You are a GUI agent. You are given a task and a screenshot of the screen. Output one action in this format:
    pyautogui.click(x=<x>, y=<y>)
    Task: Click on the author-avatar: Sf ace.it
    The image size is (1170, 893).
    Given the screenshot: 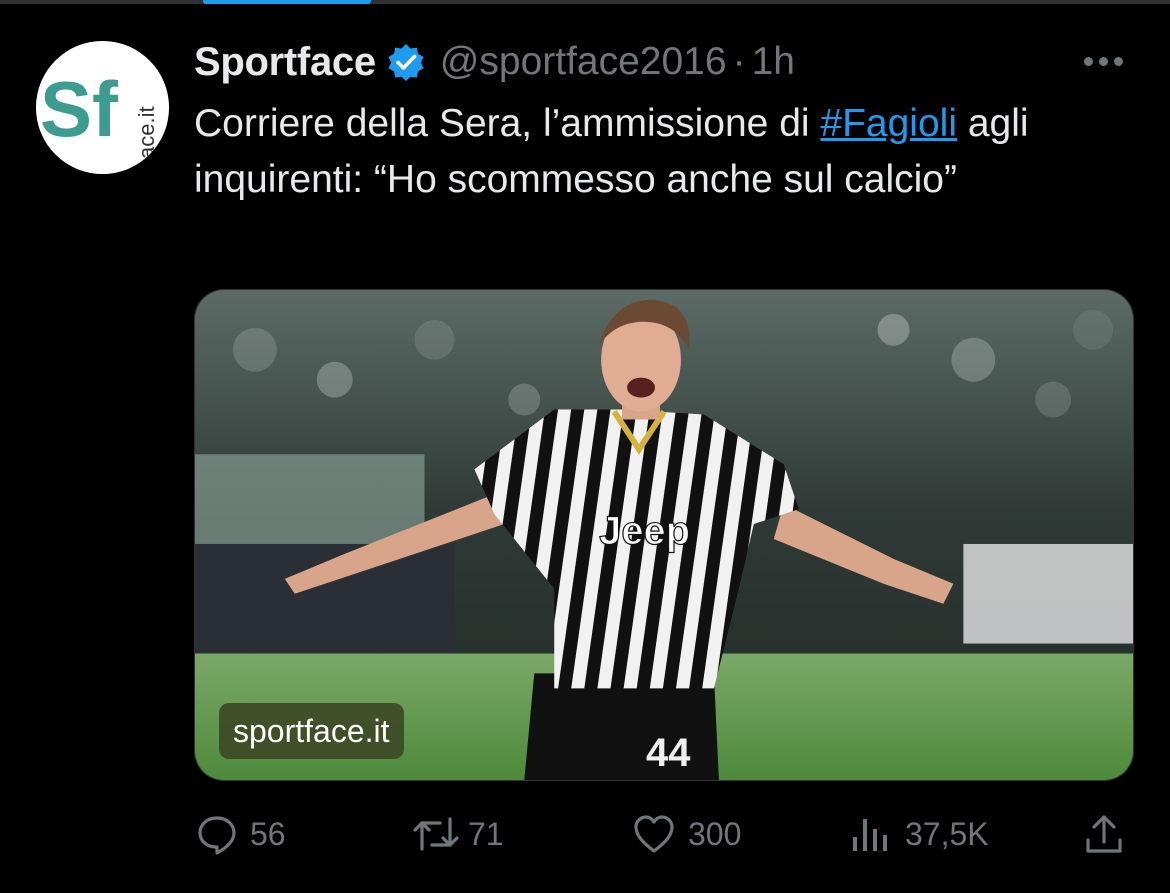 What is the action you would take?
    pyautogui.click(x=102, y=107)
    